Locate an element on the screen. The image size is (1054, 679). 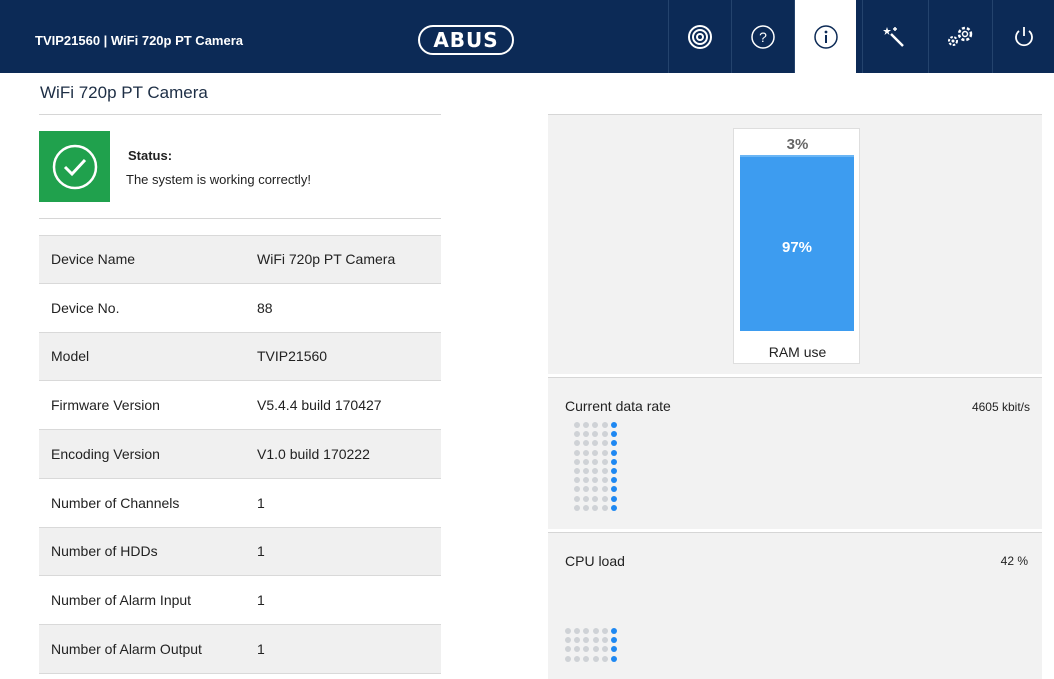
status-label: Status: is located at coordinates (150, 155).